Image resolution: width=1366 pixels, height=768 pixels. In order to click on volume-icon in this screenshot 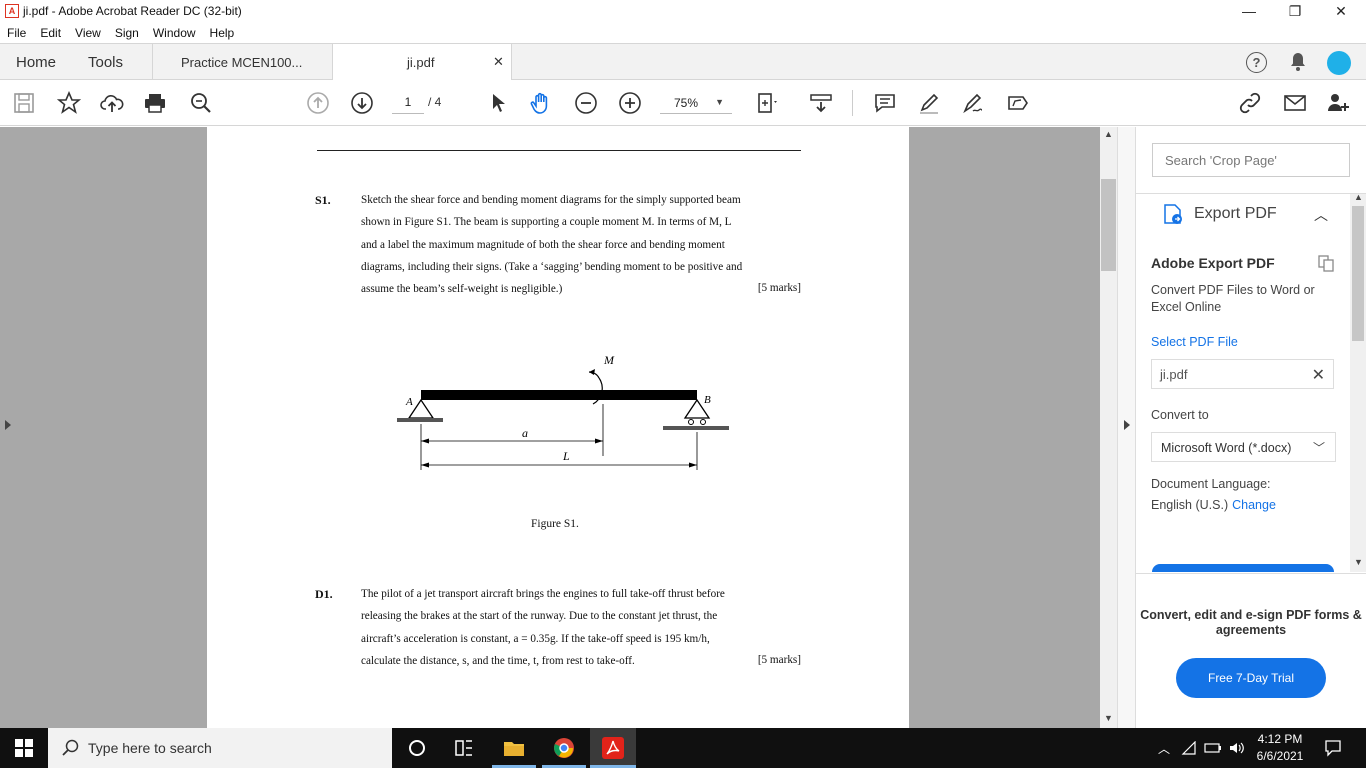, I will do `click(1236, 748)`.